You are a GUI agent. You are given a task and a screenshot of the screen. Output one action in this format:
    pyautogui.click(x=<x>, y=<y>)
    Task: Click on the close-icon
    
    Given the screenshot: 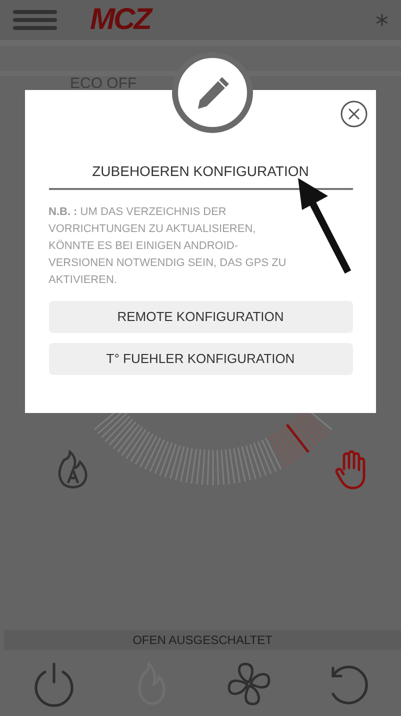 What is the action you would take?
    pyautogui.click(x=354, y=114)
    